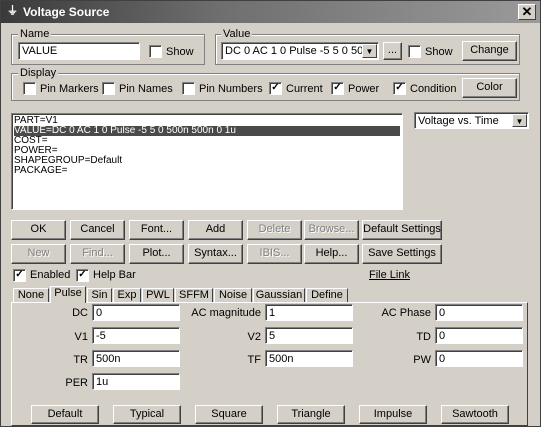  What do you see at coordinates (31, 295) in the screenshot?
I see `tab-none: None` at bounding box center [31, 295].